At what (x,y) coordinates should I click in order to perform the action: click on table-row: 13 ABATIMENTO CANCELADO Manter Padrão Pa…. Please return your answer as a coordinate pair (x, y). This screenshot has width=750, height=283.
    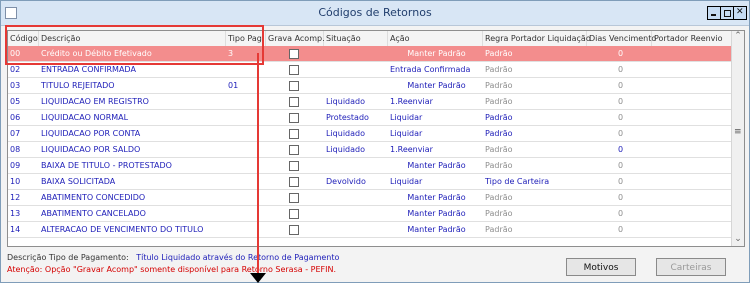
    Looking at the image, I should click on (372, 214).